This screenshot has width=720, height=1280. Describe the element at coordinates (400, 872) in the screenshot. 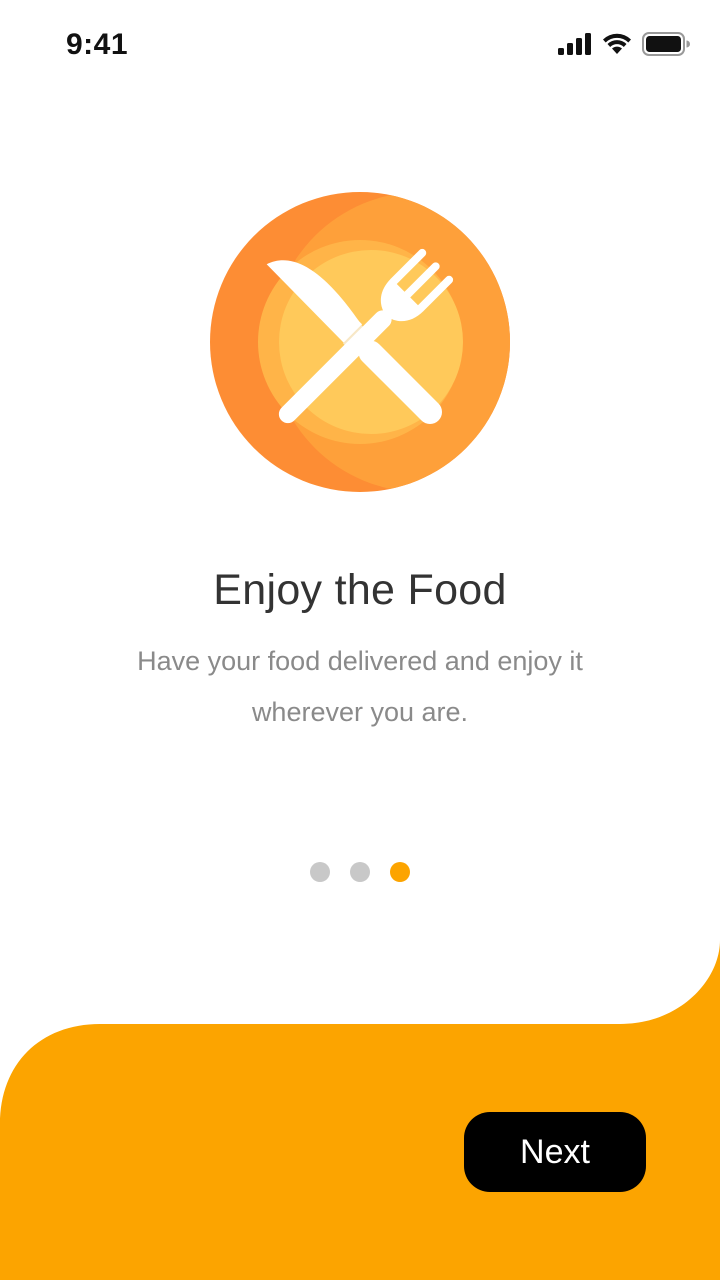

I see `page-dot-3-active` at that location.